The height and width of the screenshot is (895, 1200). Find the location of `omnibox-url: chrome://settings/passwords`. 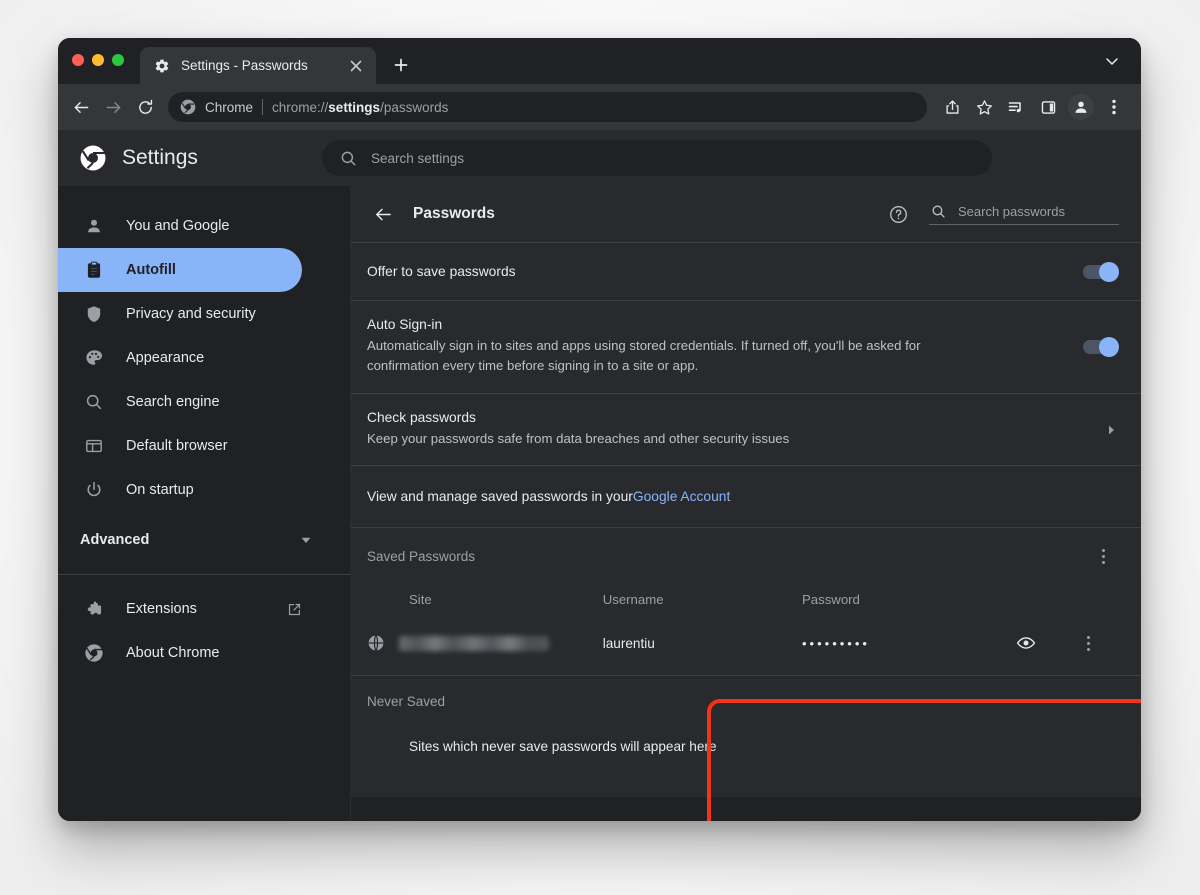

omnibox-url: chrome://settings/passwords is located at coordinates (360, 107).